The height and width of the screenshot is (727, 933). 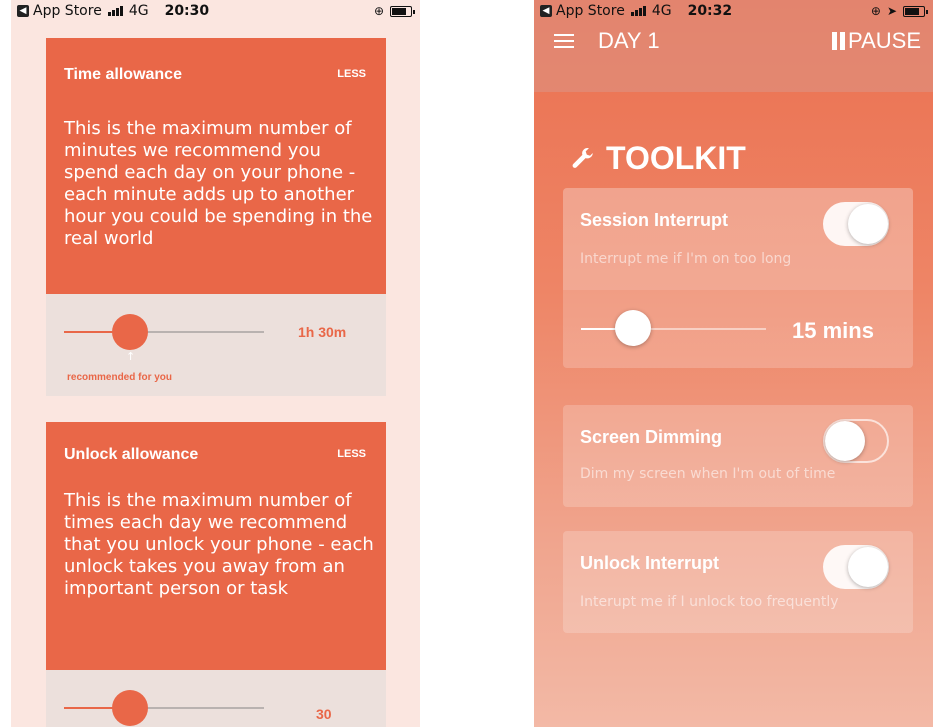 What do you see at coordinates (708, 474) in the screenshot?
I see `setting-description: Dim my screen when I'm out of time` at bounding box center [708, 474].